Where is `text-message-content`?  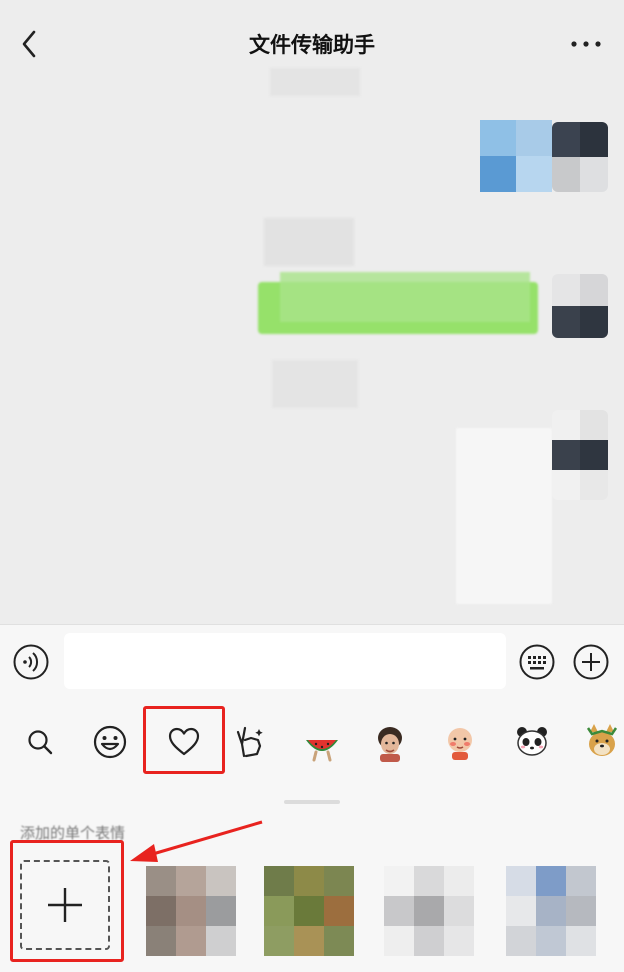
text-message-content is located at coordinates (405, 297).